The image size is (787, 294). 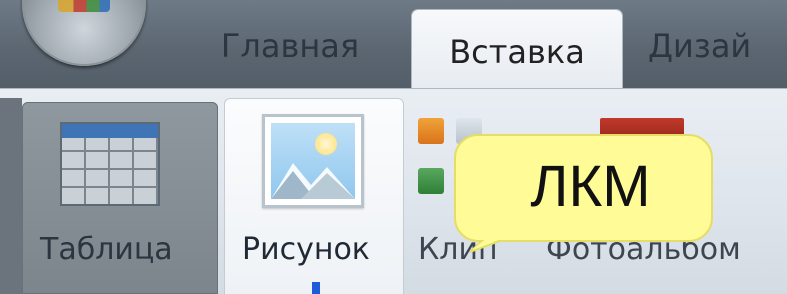 I want to click on ribbon-left-edge, so click(x=11, y=196).